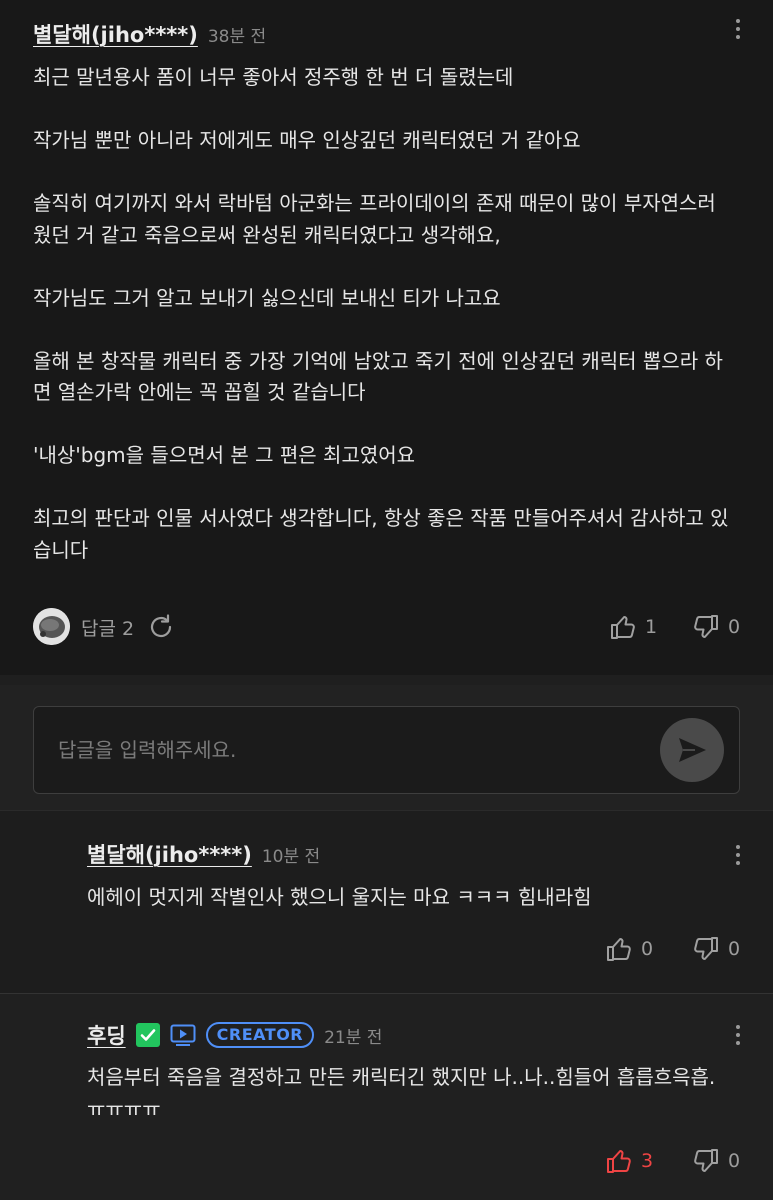 The image size is (773, 1200). Describe the element at coordinates (106, 1035) in the screenshot. I see `reply-author: 후딩` at that location.